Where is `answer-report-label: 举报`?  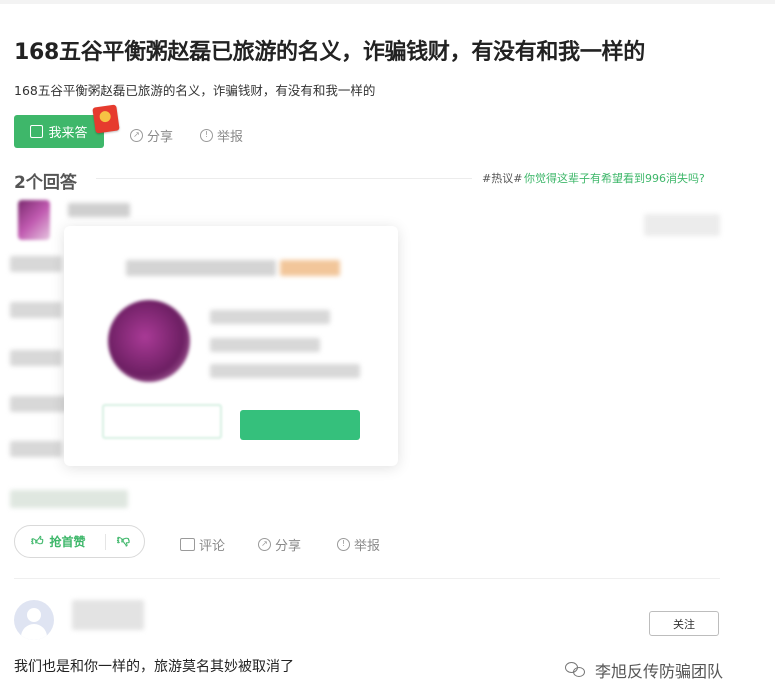
answer-report-label: 举报 is located at coordinates (367, 546).